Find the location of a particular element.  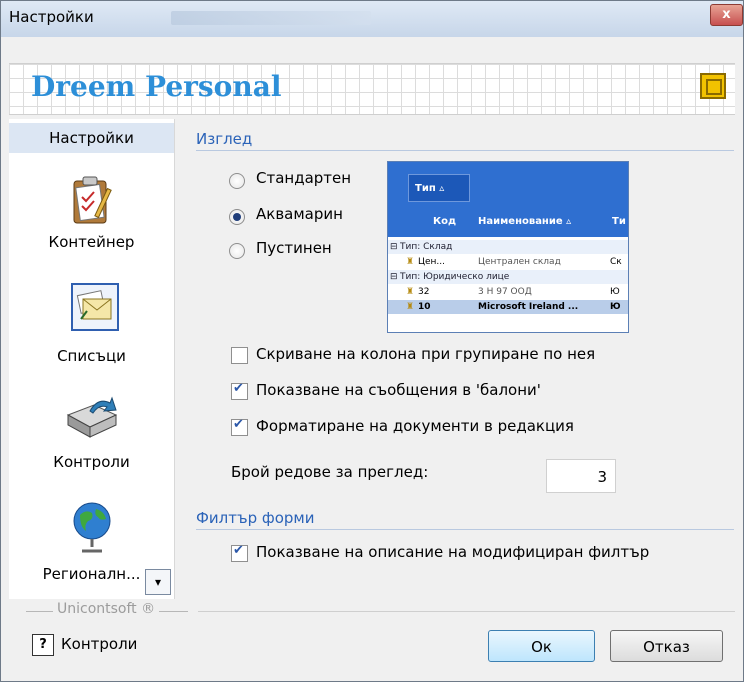

preview-data-row: ♜ Цен... Централен склад Ск is located at coordinates (514, 262).